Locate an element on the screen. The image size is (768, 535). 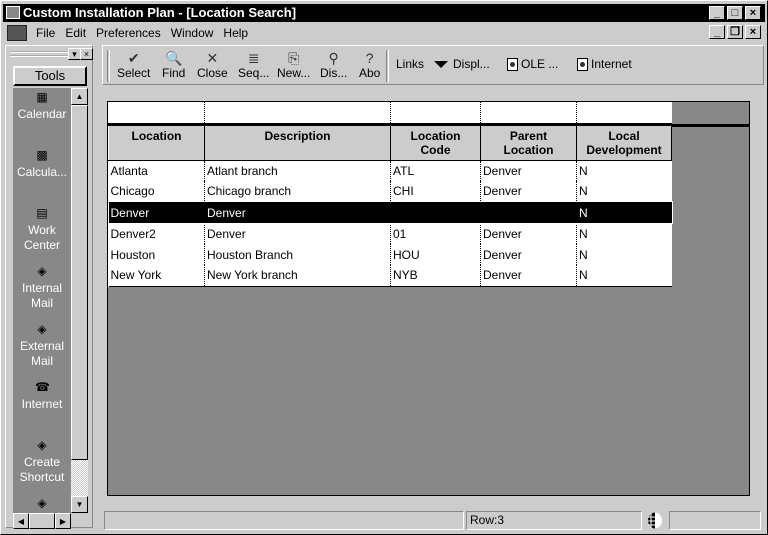
qbe-description-input is located at coordinates (297, 114).